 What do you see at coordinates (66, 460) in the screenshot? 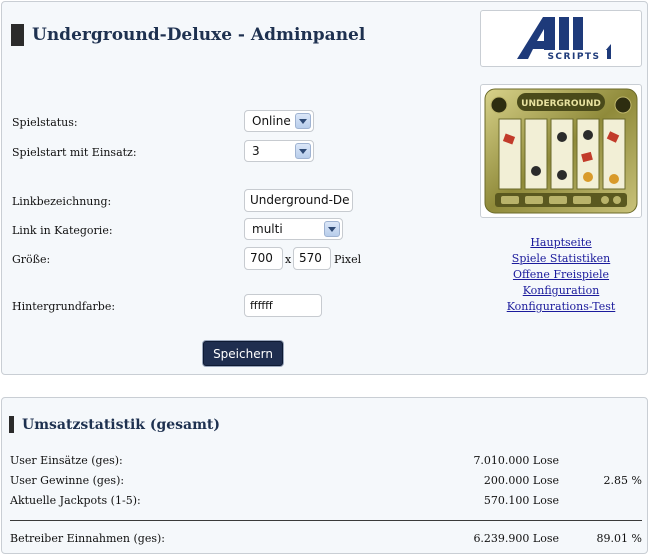
I see `stats-row-label: User Einsätze (ges):` at bounding box center [66, 460].